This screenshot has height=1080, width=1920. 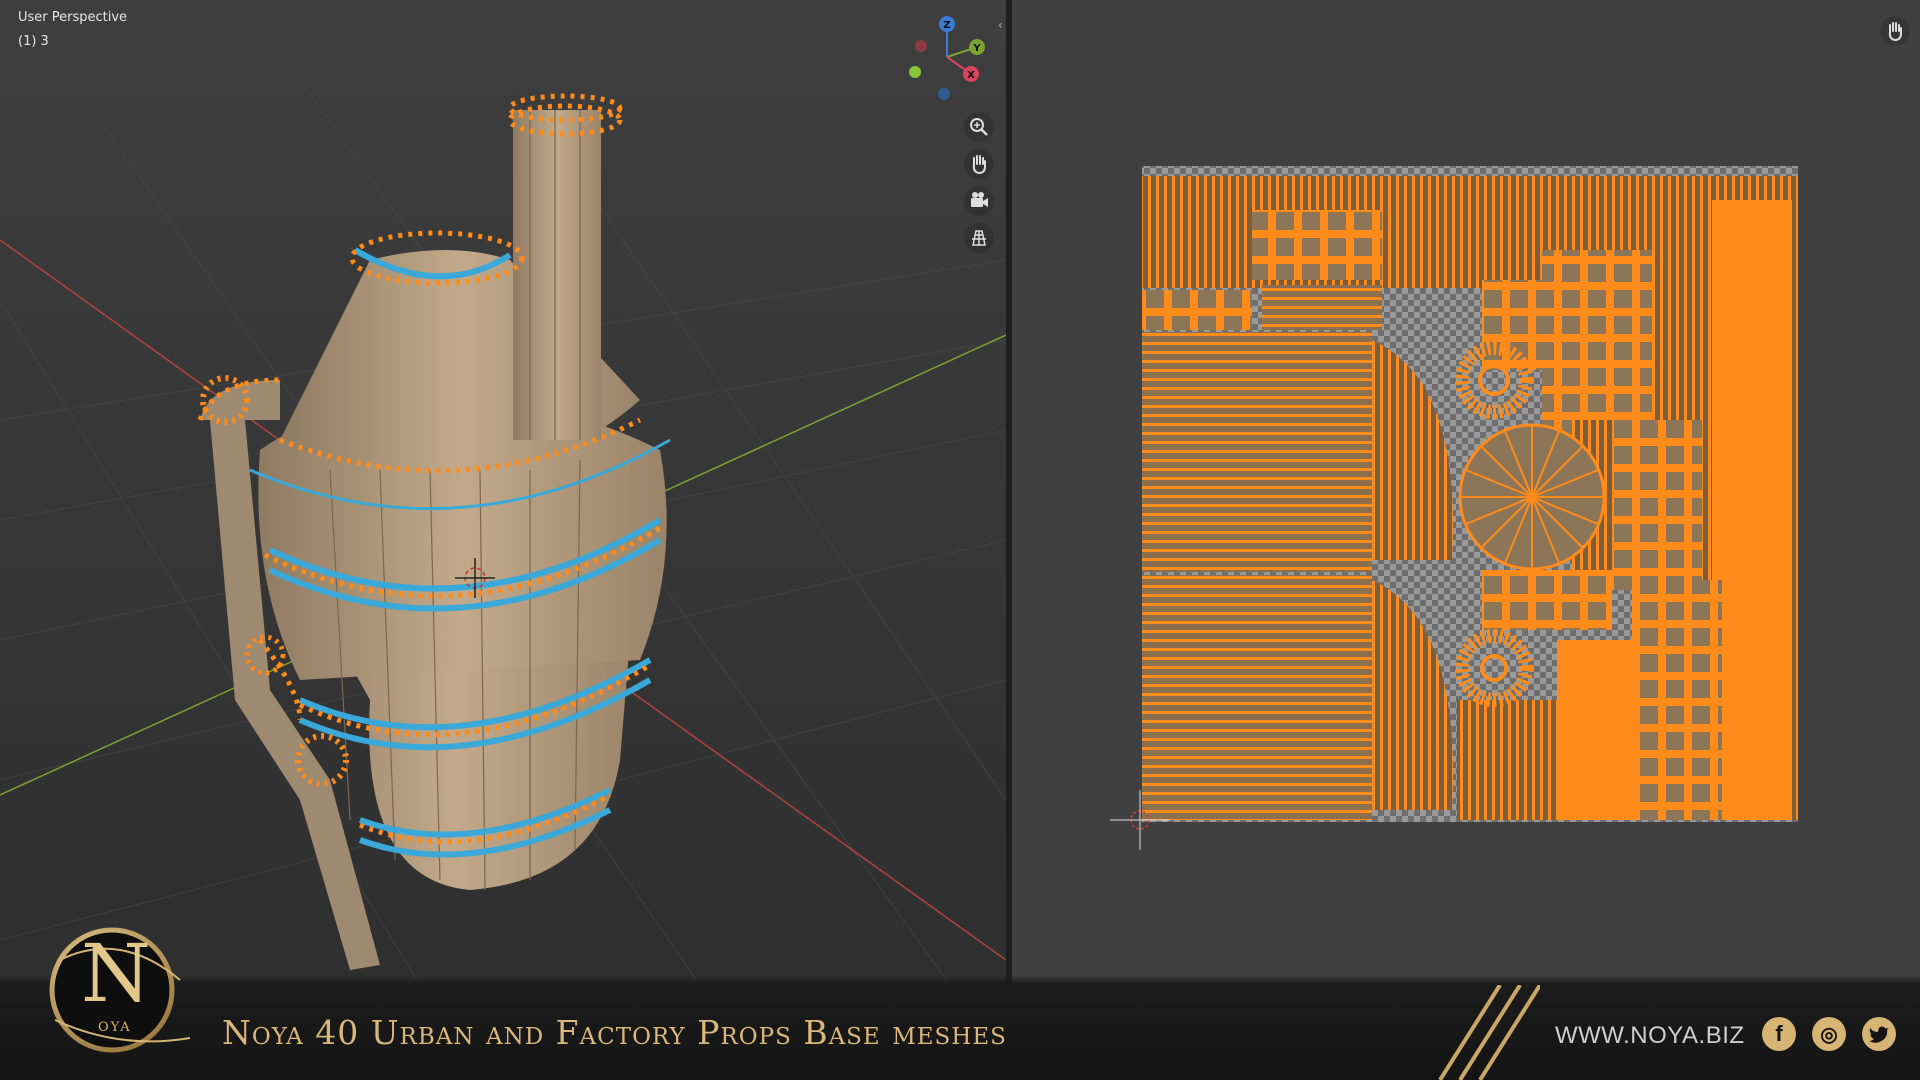 I want to click on collapse-chevron-icon: ‹, so click(x=1000, y=25).